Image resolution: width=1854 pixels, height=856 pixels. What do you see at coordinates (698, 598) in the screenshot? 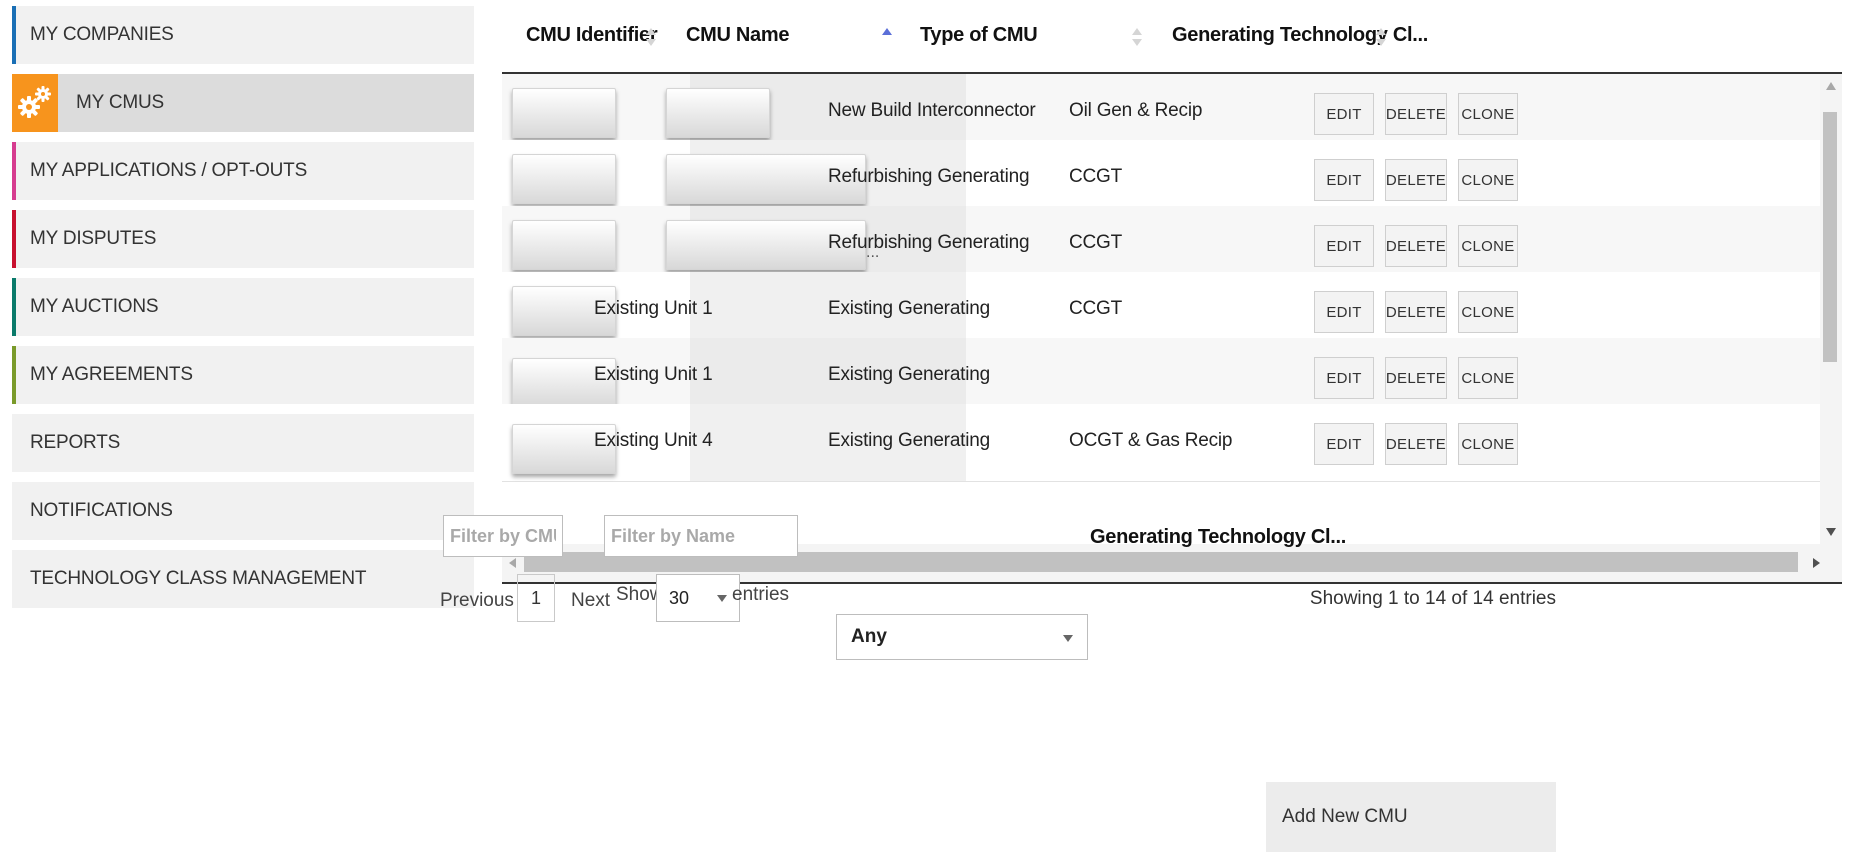
I see `page-length-select: 30` at bounding box center [698, 598].